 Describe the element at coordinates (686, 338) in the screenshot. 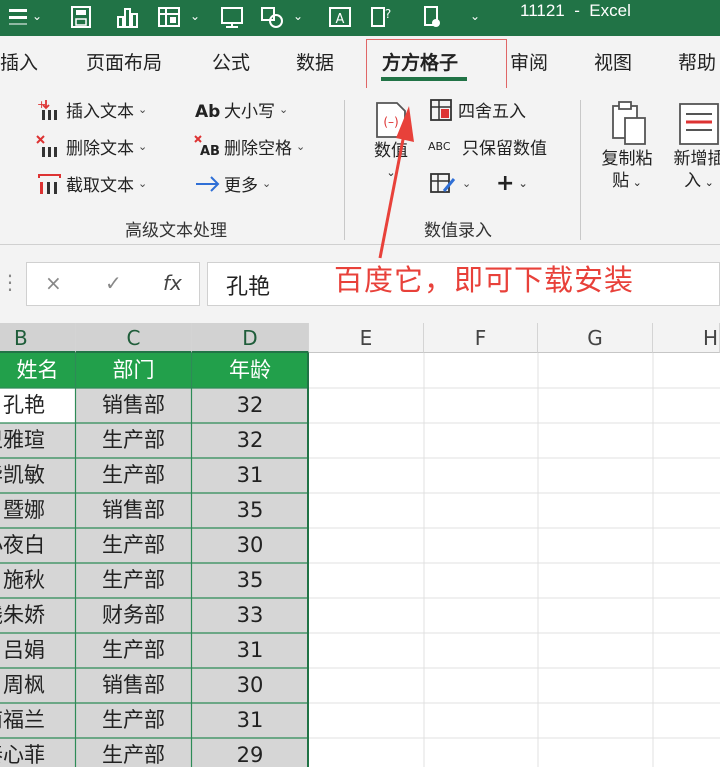

I see `column-header-h: H` at that location.